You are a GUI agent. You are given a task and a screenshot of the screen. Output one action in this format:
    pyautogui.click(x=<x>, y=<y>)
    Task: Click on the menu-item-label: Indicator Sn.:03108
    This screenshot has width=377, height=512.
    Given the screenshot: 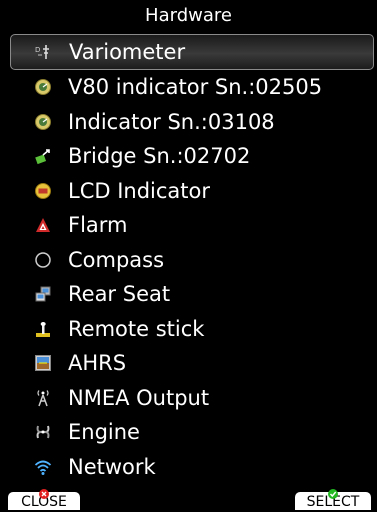 What is the action you would take?
    pyautogui.click(x=171, y=121)
    